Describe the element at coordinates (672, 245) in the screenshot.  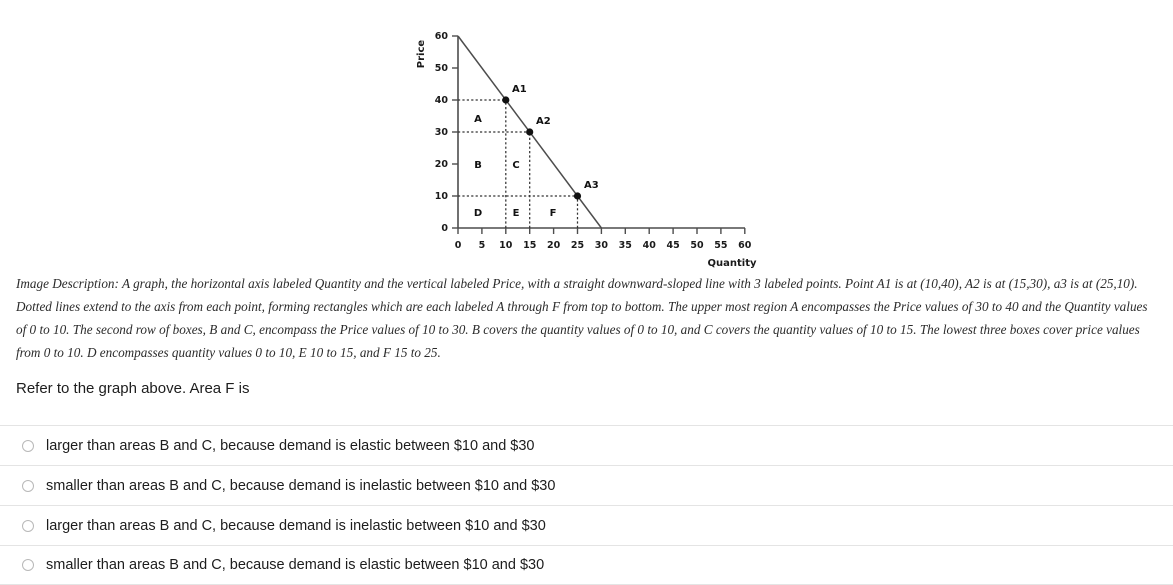
I see `x-tick-label: 45` at that location.